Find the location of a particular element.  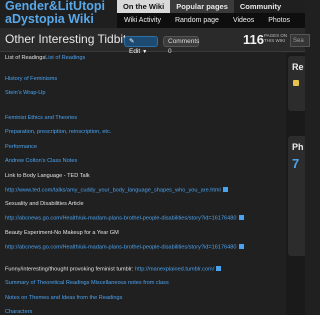

pencil-icon: ✎ is located at coordinates (132, 41).